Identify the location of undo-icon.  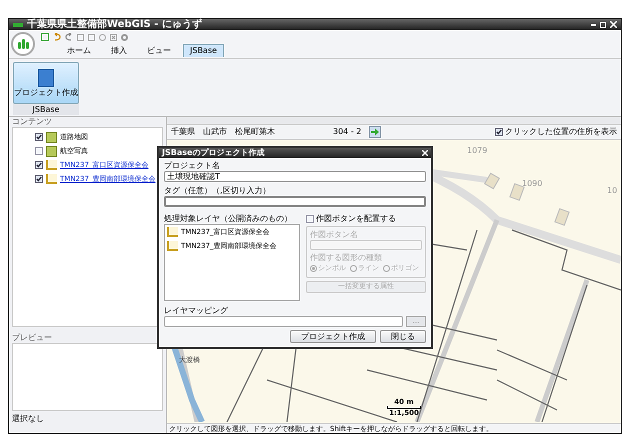
(57, 37).